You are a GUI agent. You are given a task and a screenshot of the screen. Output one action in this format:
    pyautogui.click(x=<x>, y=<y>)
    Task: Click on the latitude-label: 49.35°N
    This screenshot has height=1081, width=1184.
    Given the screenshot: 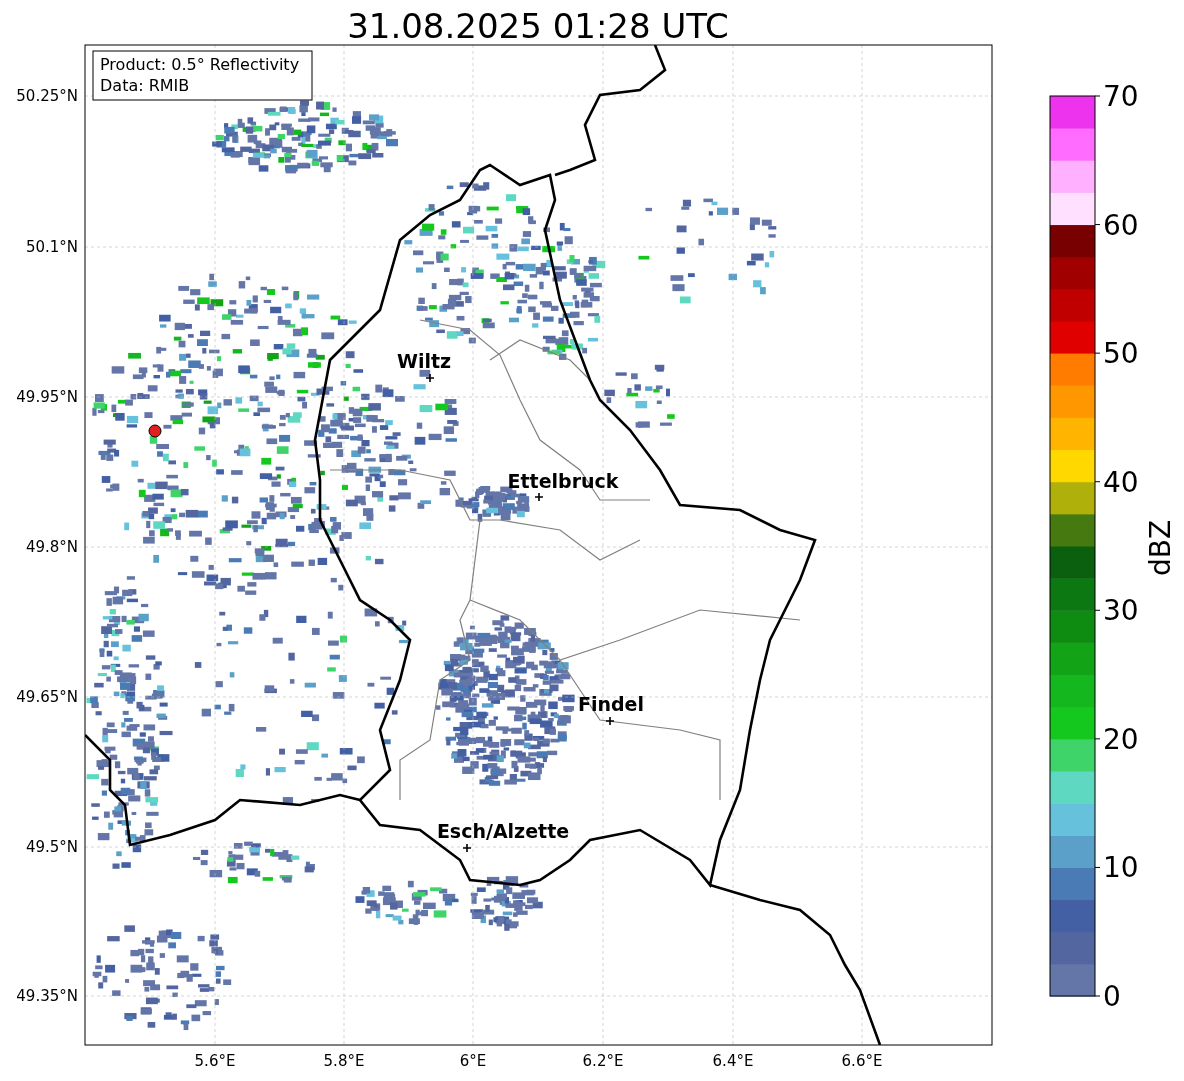 What is the action you would take?
    pyautogui.click(x=47, y=996)
    